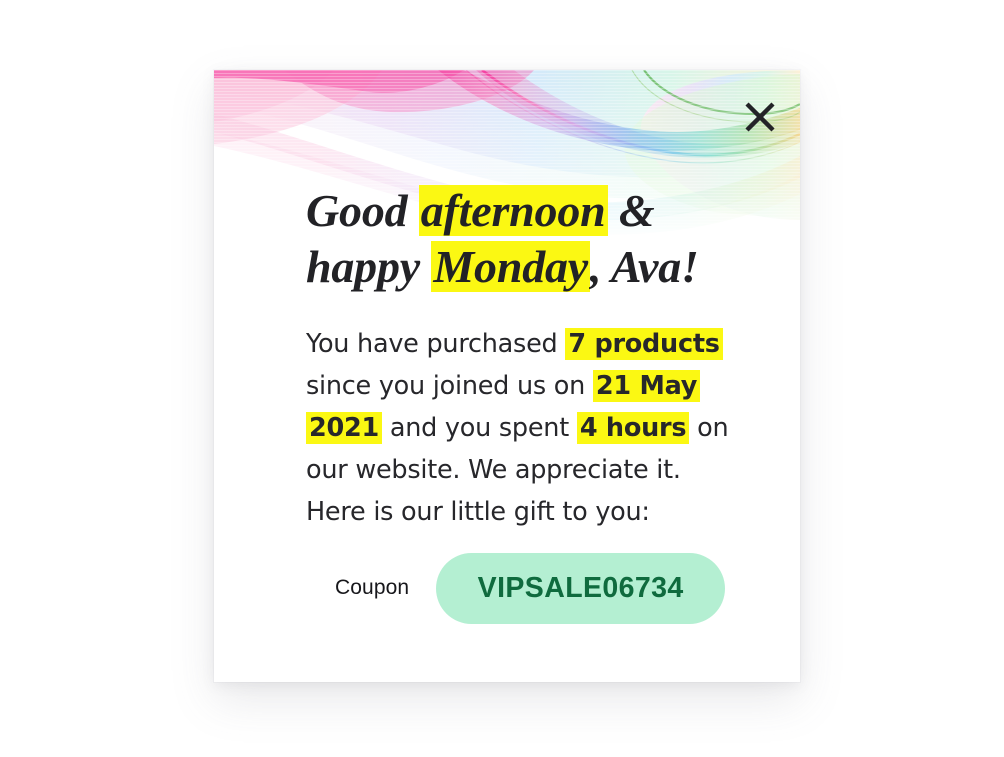 The height and width of the screenshot is (757, 1004). Describe the element at coordinates (436, 344) in the screenshot. I see `body-segment-1: You have purchased` at that location.